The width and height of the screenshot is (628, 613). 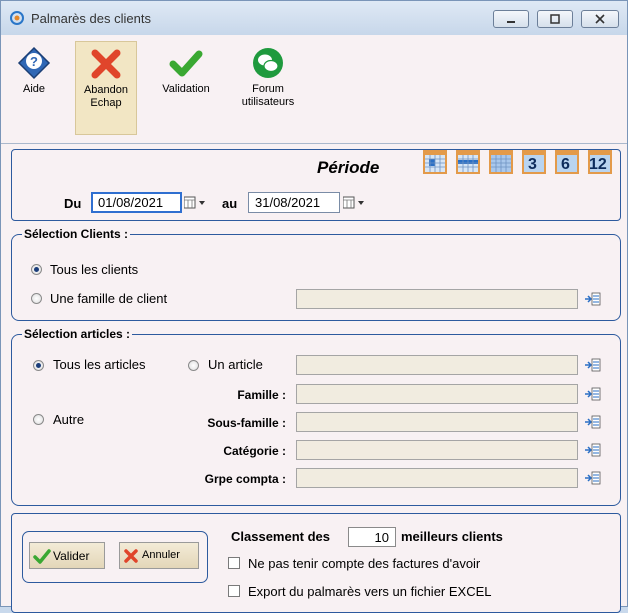 I want to click on forum-chat-icon, so click(x=268, y=63).